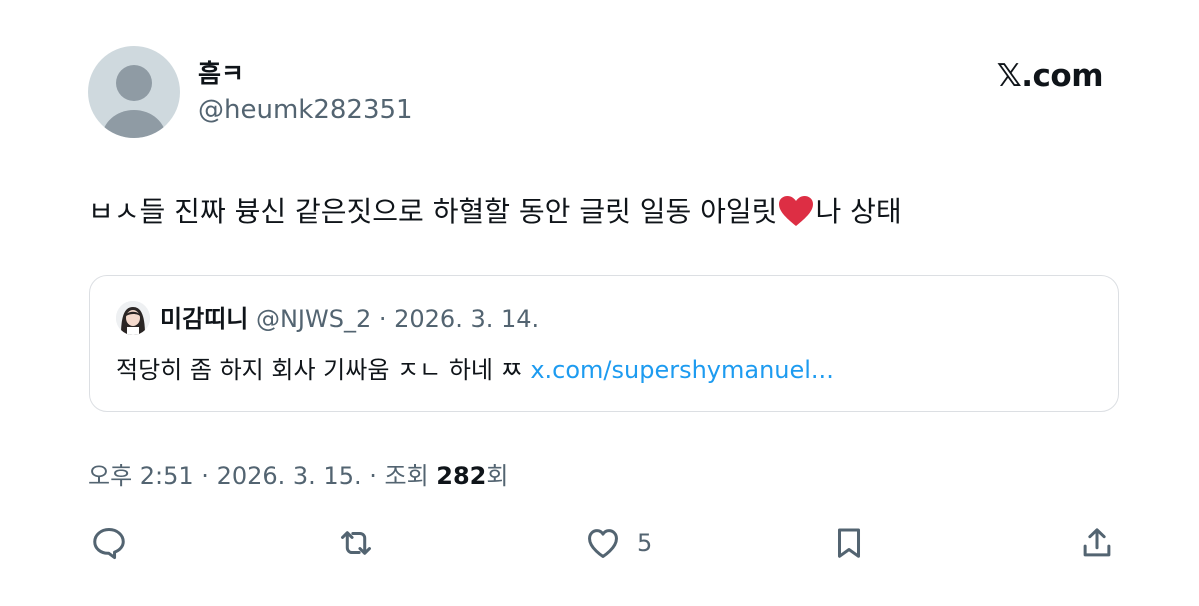  Describe the element at coordinates (221, 74) in the screenshot. I see `author-display-name: 흠ㅋ` at that location.